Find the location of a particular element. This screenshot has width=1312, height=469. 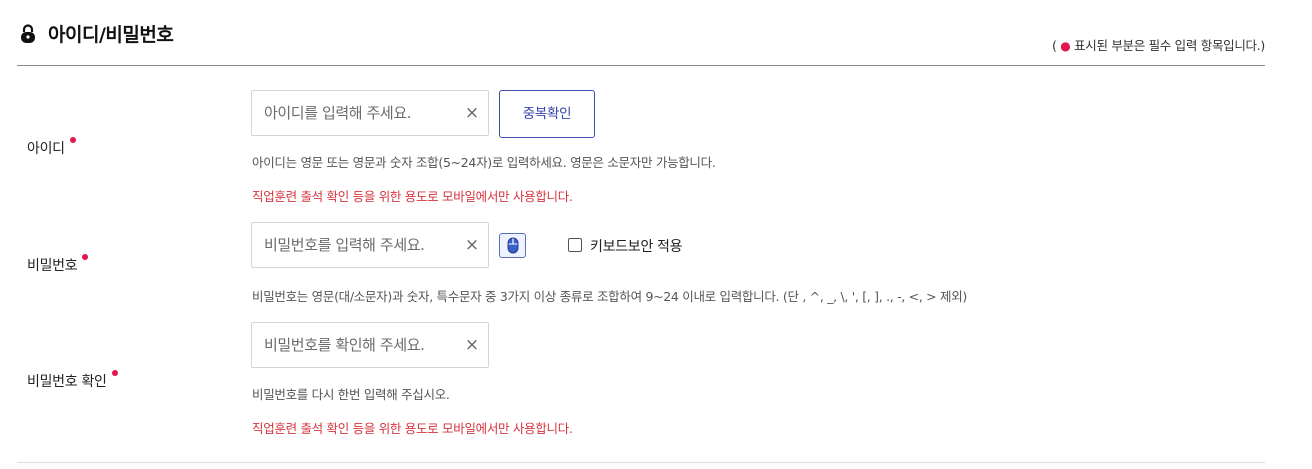

password-field: × is located at coordinates (370, 245).